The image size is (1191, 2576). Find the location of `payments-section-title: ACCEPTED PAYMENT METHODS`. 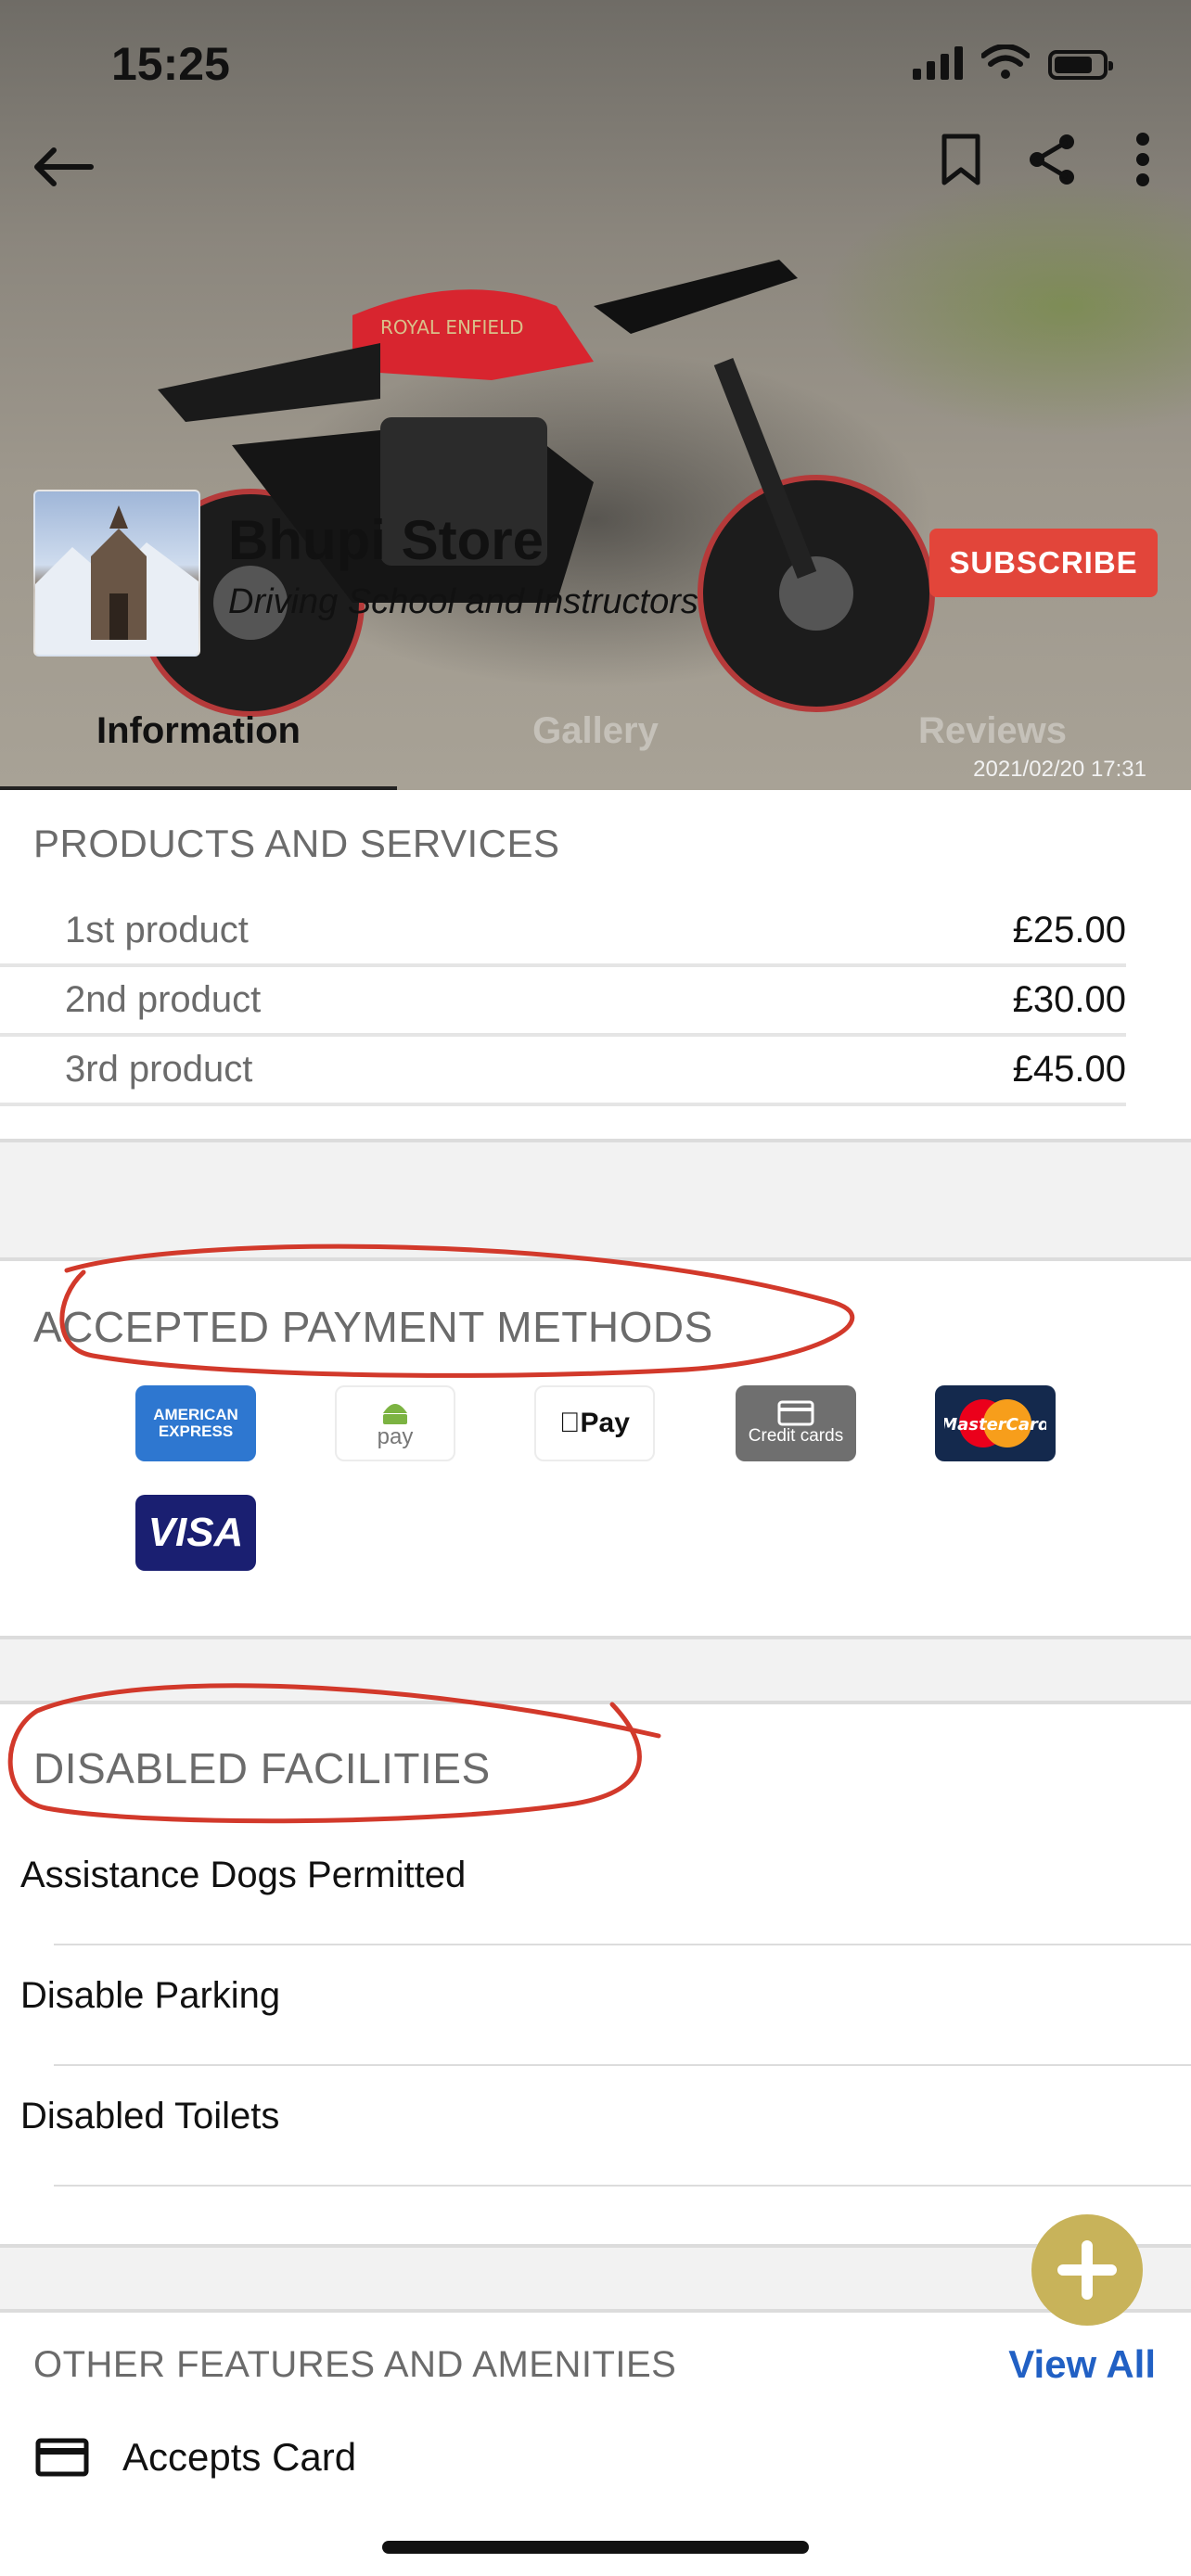

payments-section-title: ACCEPTED PAYMENT METHODS is located at coordinates (373, 1327).